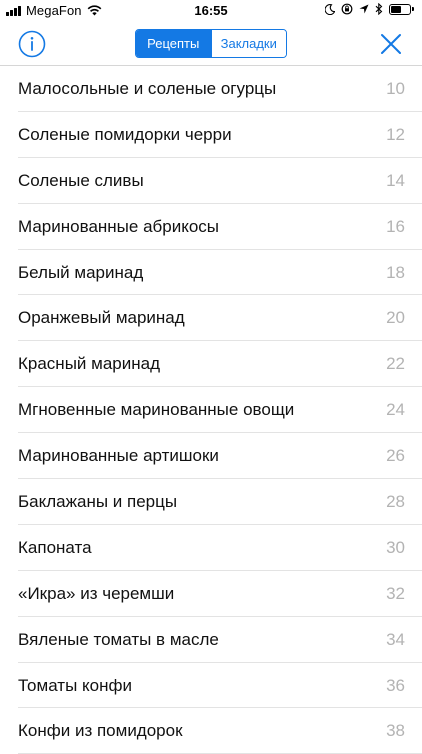 The width and height of the screenshot is (422, 754). Describe the element at coordinates (347, 9) in the screenshot. I see `rotation-lock-icon` at that location.